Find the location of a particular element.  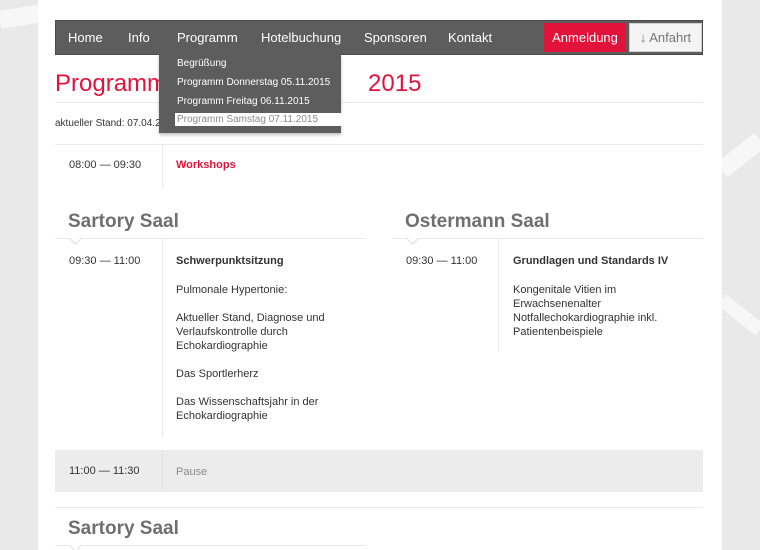

sartory-title: Schwerpunktsitzung is located at coordinates (230, 261).